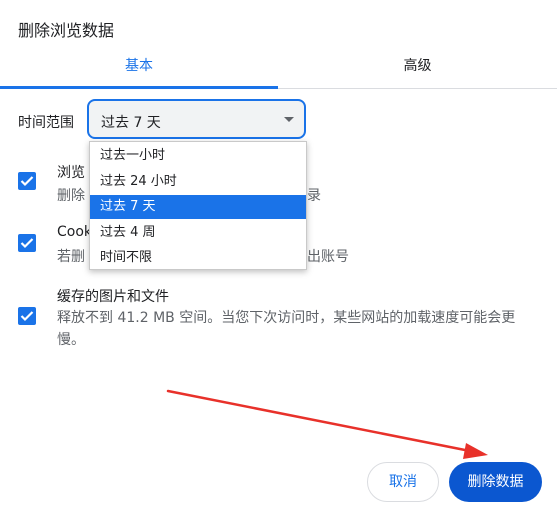 The image size is (557, 514). I want to click on tab-bar: 基本 高级, so click(278, 69).